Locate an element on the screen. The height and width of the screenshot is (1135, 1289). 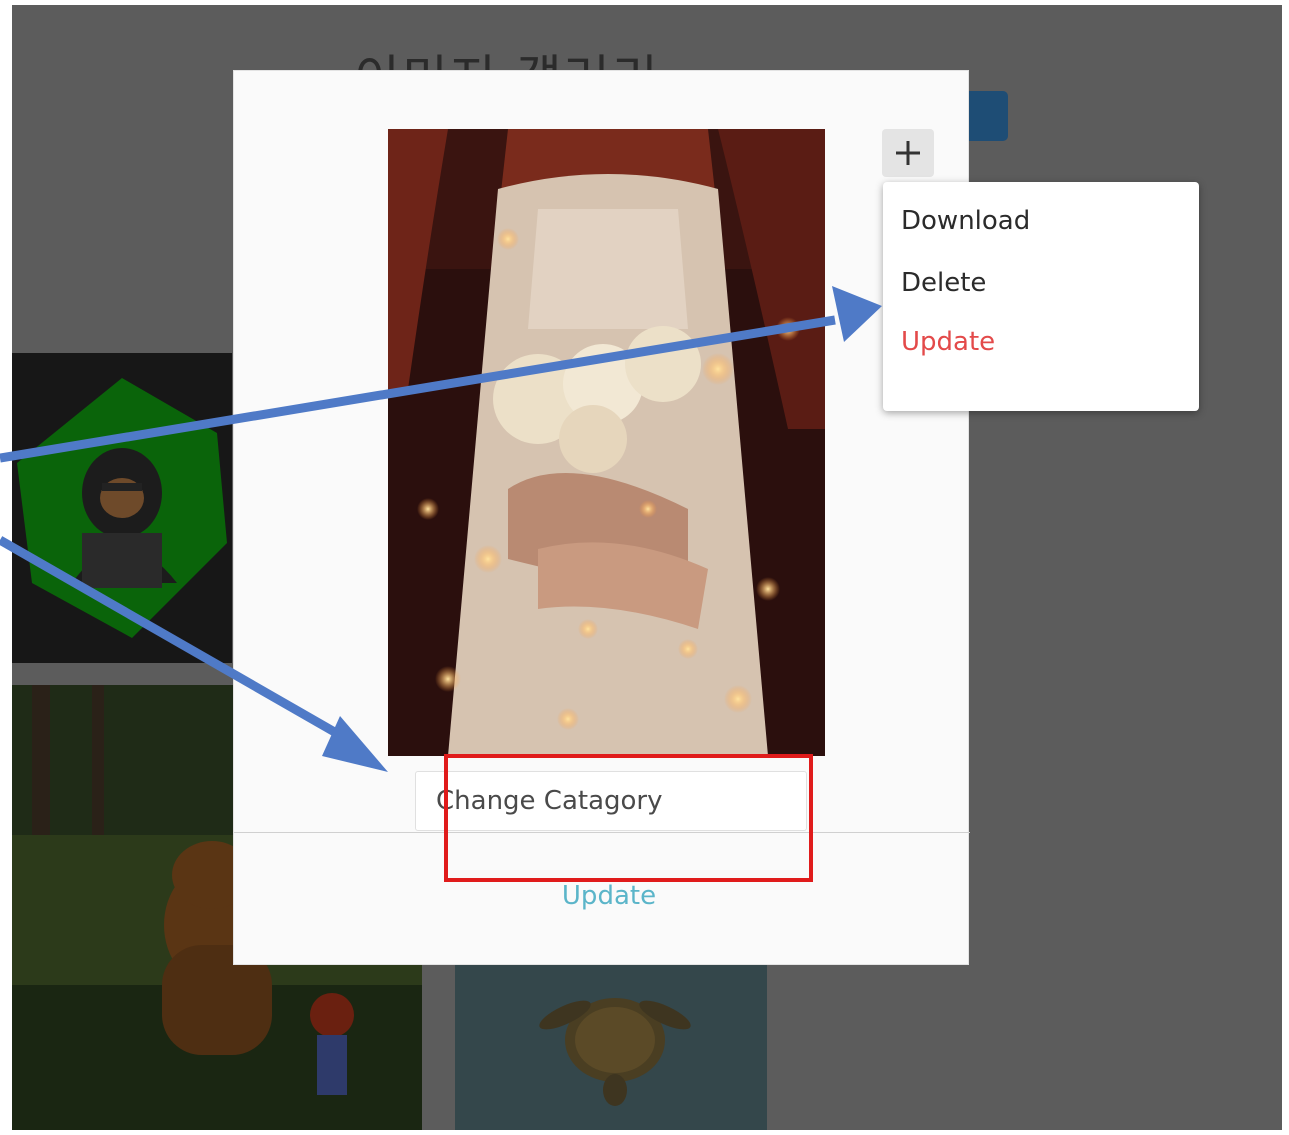
menu-item-update: Update is located at coordinates (948, 342).